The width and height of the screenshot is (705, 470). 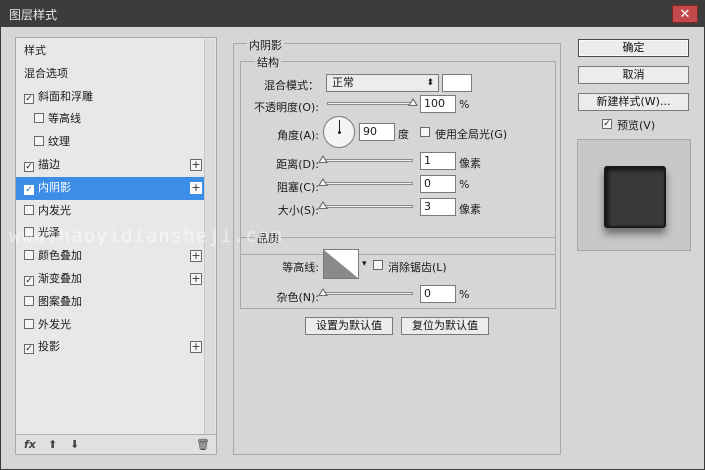 I want to click on style-item: ✓ 渐变叠加 +, so click(x=110, y=279).